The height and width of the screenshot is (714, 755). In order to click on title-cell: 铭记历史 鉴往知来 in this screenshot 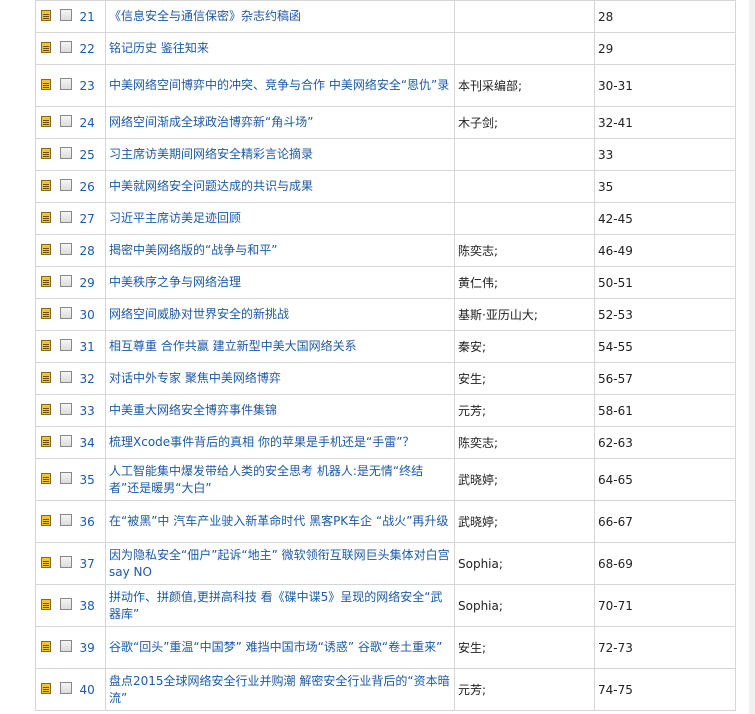, I will do `click(280, 48)`.